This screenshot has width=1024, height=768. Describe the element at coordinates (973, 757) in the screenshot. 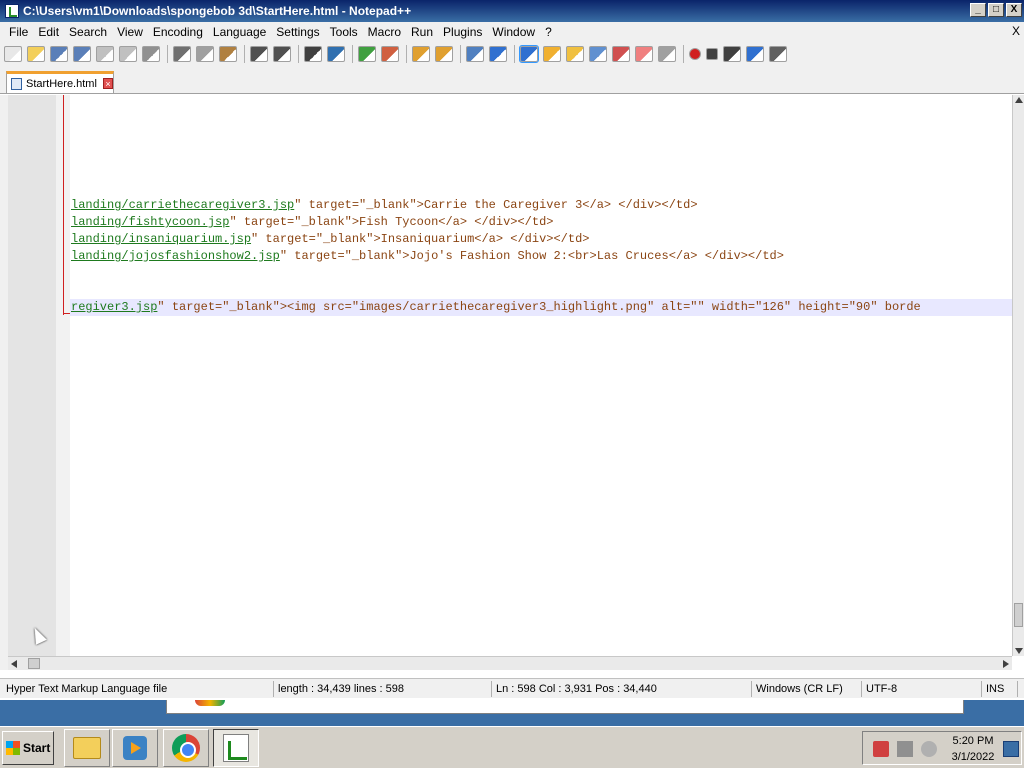

I see `clock-date: 3/1/2022` at that location.